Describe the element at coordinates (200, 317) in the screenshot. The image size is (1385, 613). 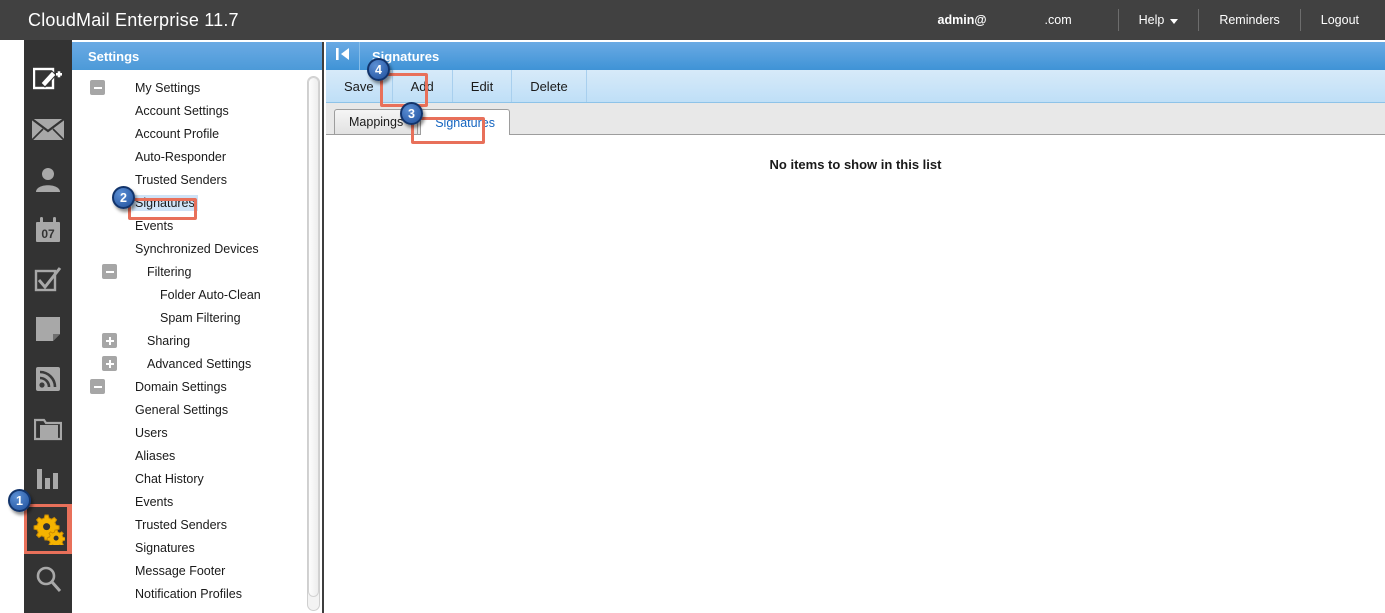
I see `sidebar-item-label: Spam Filtering` at that location.